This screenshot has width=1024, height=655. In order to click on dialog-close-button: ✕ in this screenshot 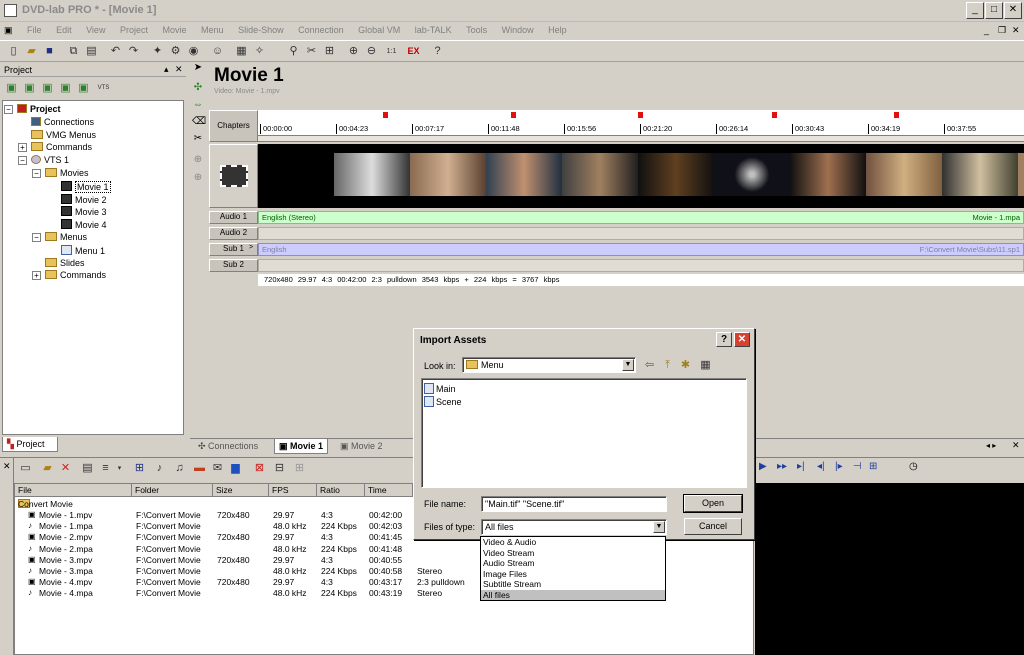, I will do `click(742, 339)`.